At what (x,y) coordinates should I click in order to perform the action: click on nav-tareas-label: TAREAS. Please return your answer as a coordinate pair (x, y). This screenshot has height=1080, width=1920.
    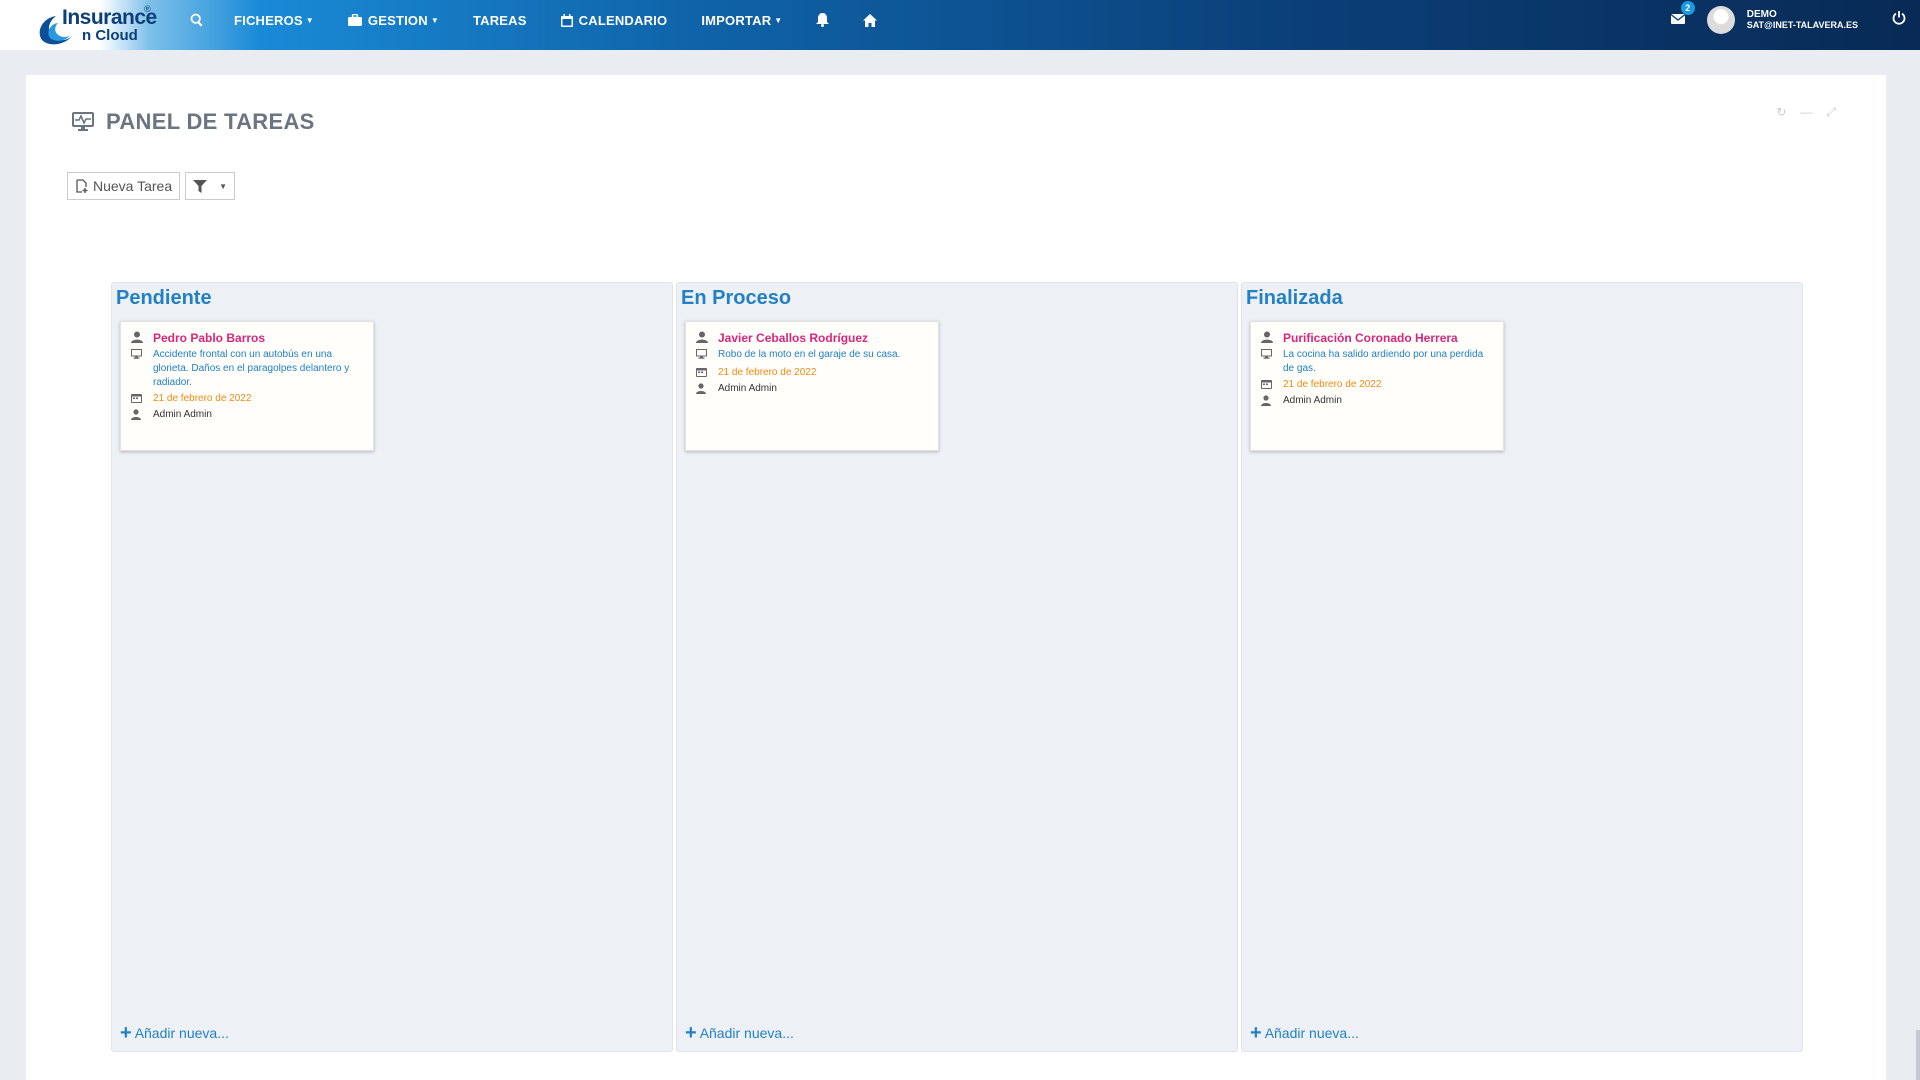
    Looking at the image, I should click on (499, 20).